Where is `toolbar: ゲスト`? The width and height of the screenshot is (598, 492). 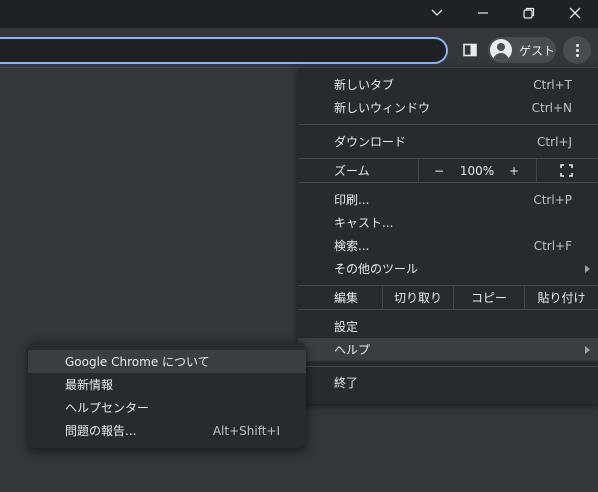 toolbar: ゲスト is located at coordinates (299, 48).